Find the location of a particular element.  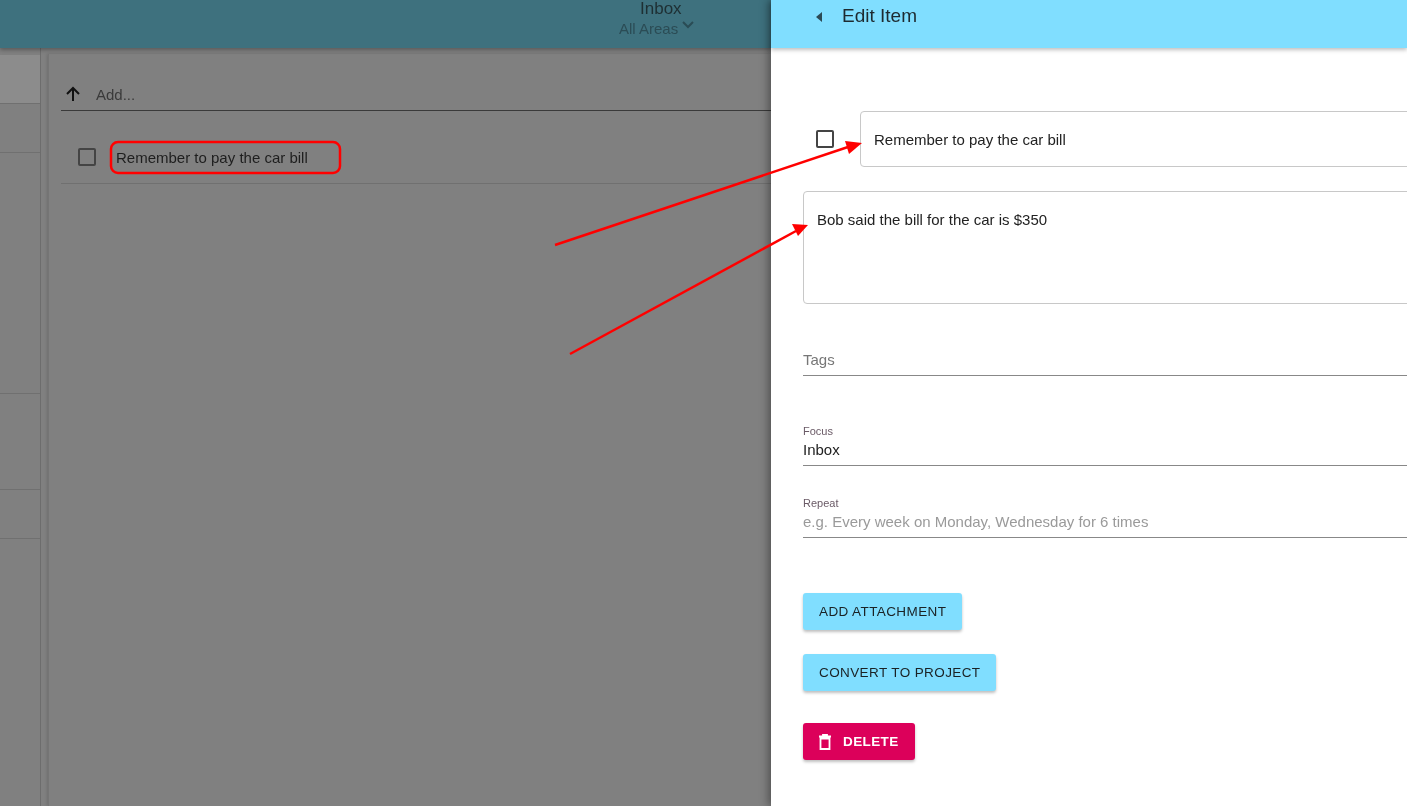

field-label: Repeat is located at coordinates (821, 503).